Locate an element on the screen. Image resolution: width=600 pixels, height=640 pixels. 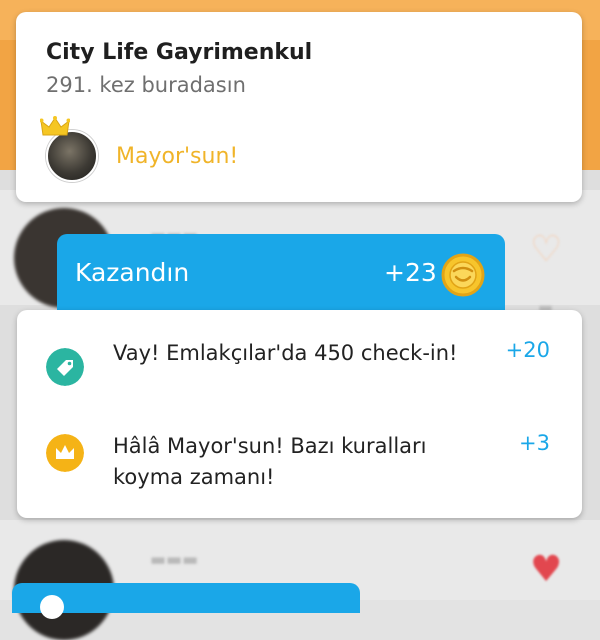
reward-text: Vay! Emlakçılar'da 450 check-in! is located at coordinates (285, 353).